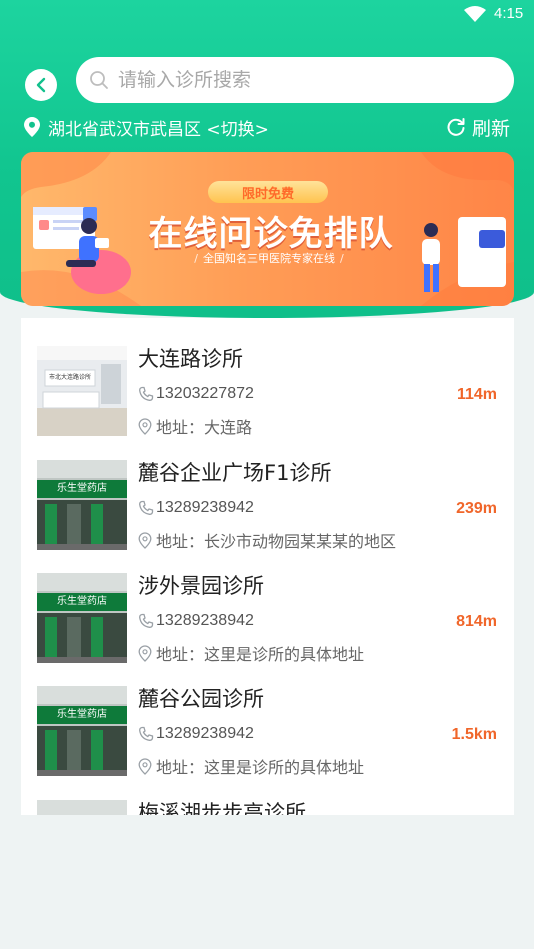 The height and width of the screenshot is (949, 534). Describe the element at coordinates (267, 403) in the screenshot. I see `clinic-item: 市北大连路诊所 大连路诊所 13203227872 114m 地址：大连路` at that location.